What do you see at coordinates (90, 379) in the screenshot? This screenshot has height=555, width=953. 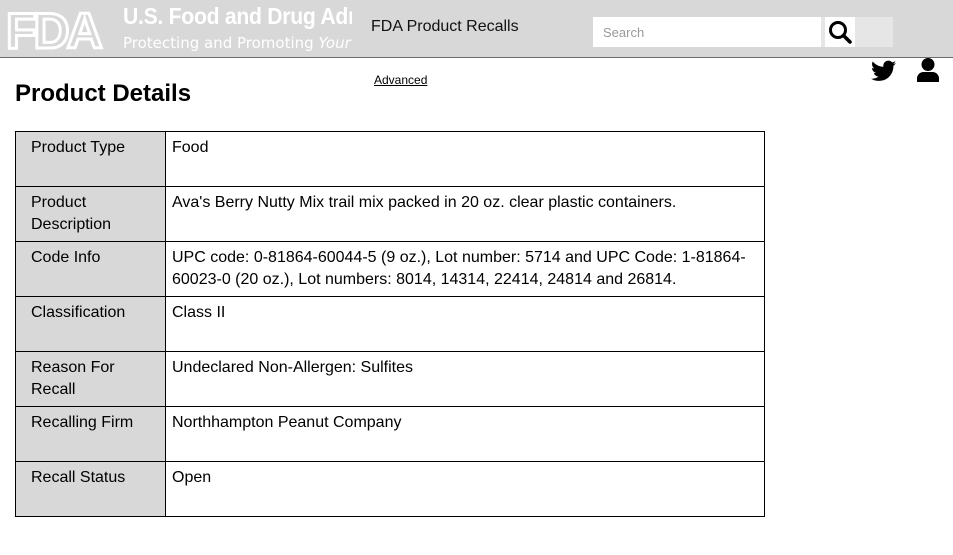 I see `row-label: Reason For Recall` at bounding box center [90, 379].